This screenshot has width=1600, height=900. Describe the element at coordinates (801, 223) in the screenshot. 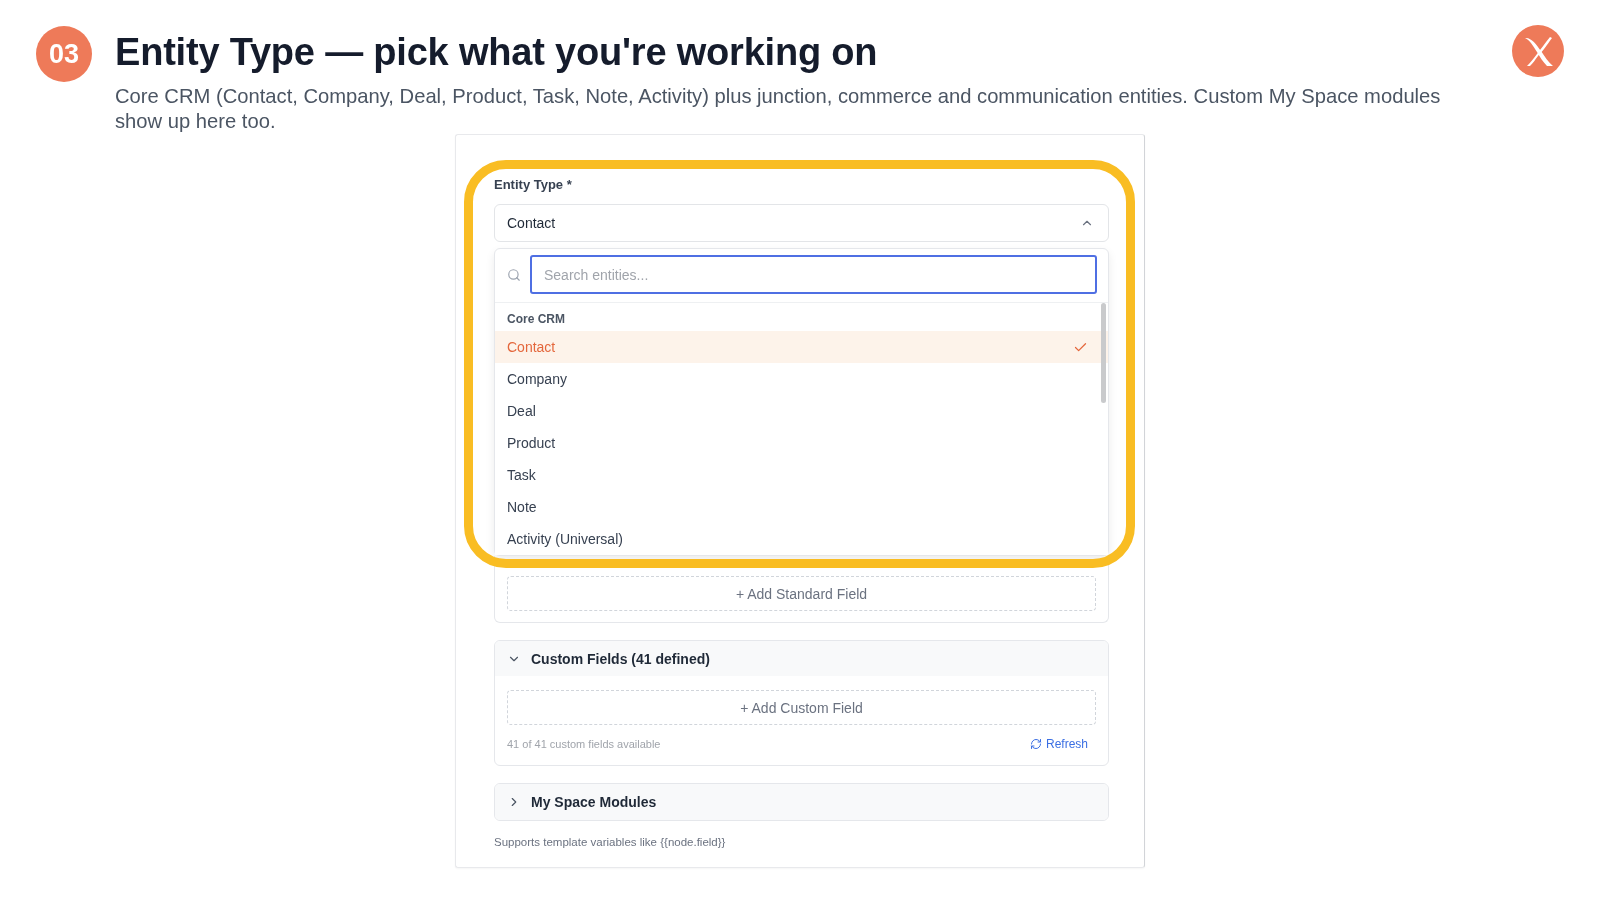

I see `entity-type-select: Contact` at that location.